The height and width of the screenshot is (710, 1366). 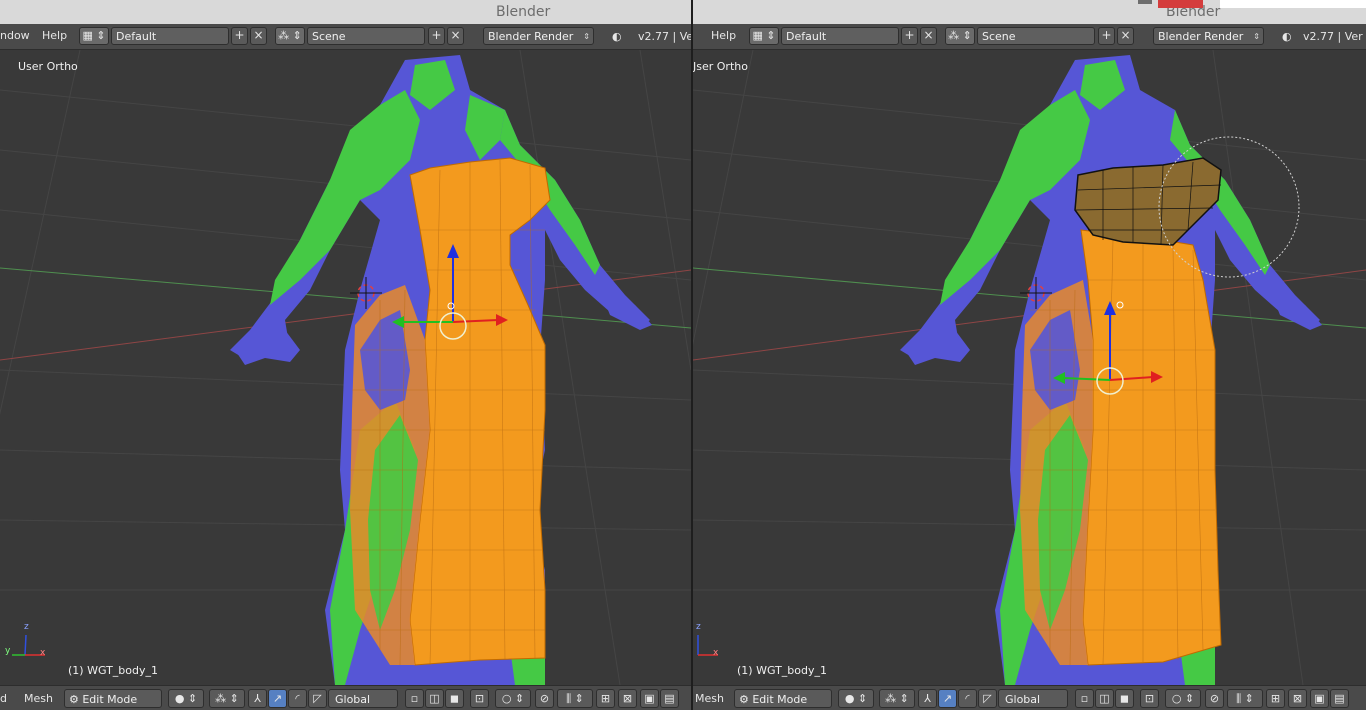 I want to click on title-bar: Blender, so click(x=345, y=12).